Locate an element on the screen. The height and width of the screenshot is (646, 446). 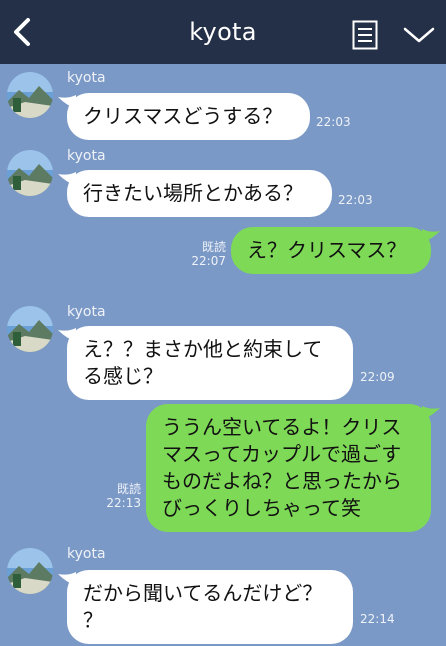
incoming-message-bubble: え？？まさか他と約束して る感じ？ is located at coordinates (210, 363).